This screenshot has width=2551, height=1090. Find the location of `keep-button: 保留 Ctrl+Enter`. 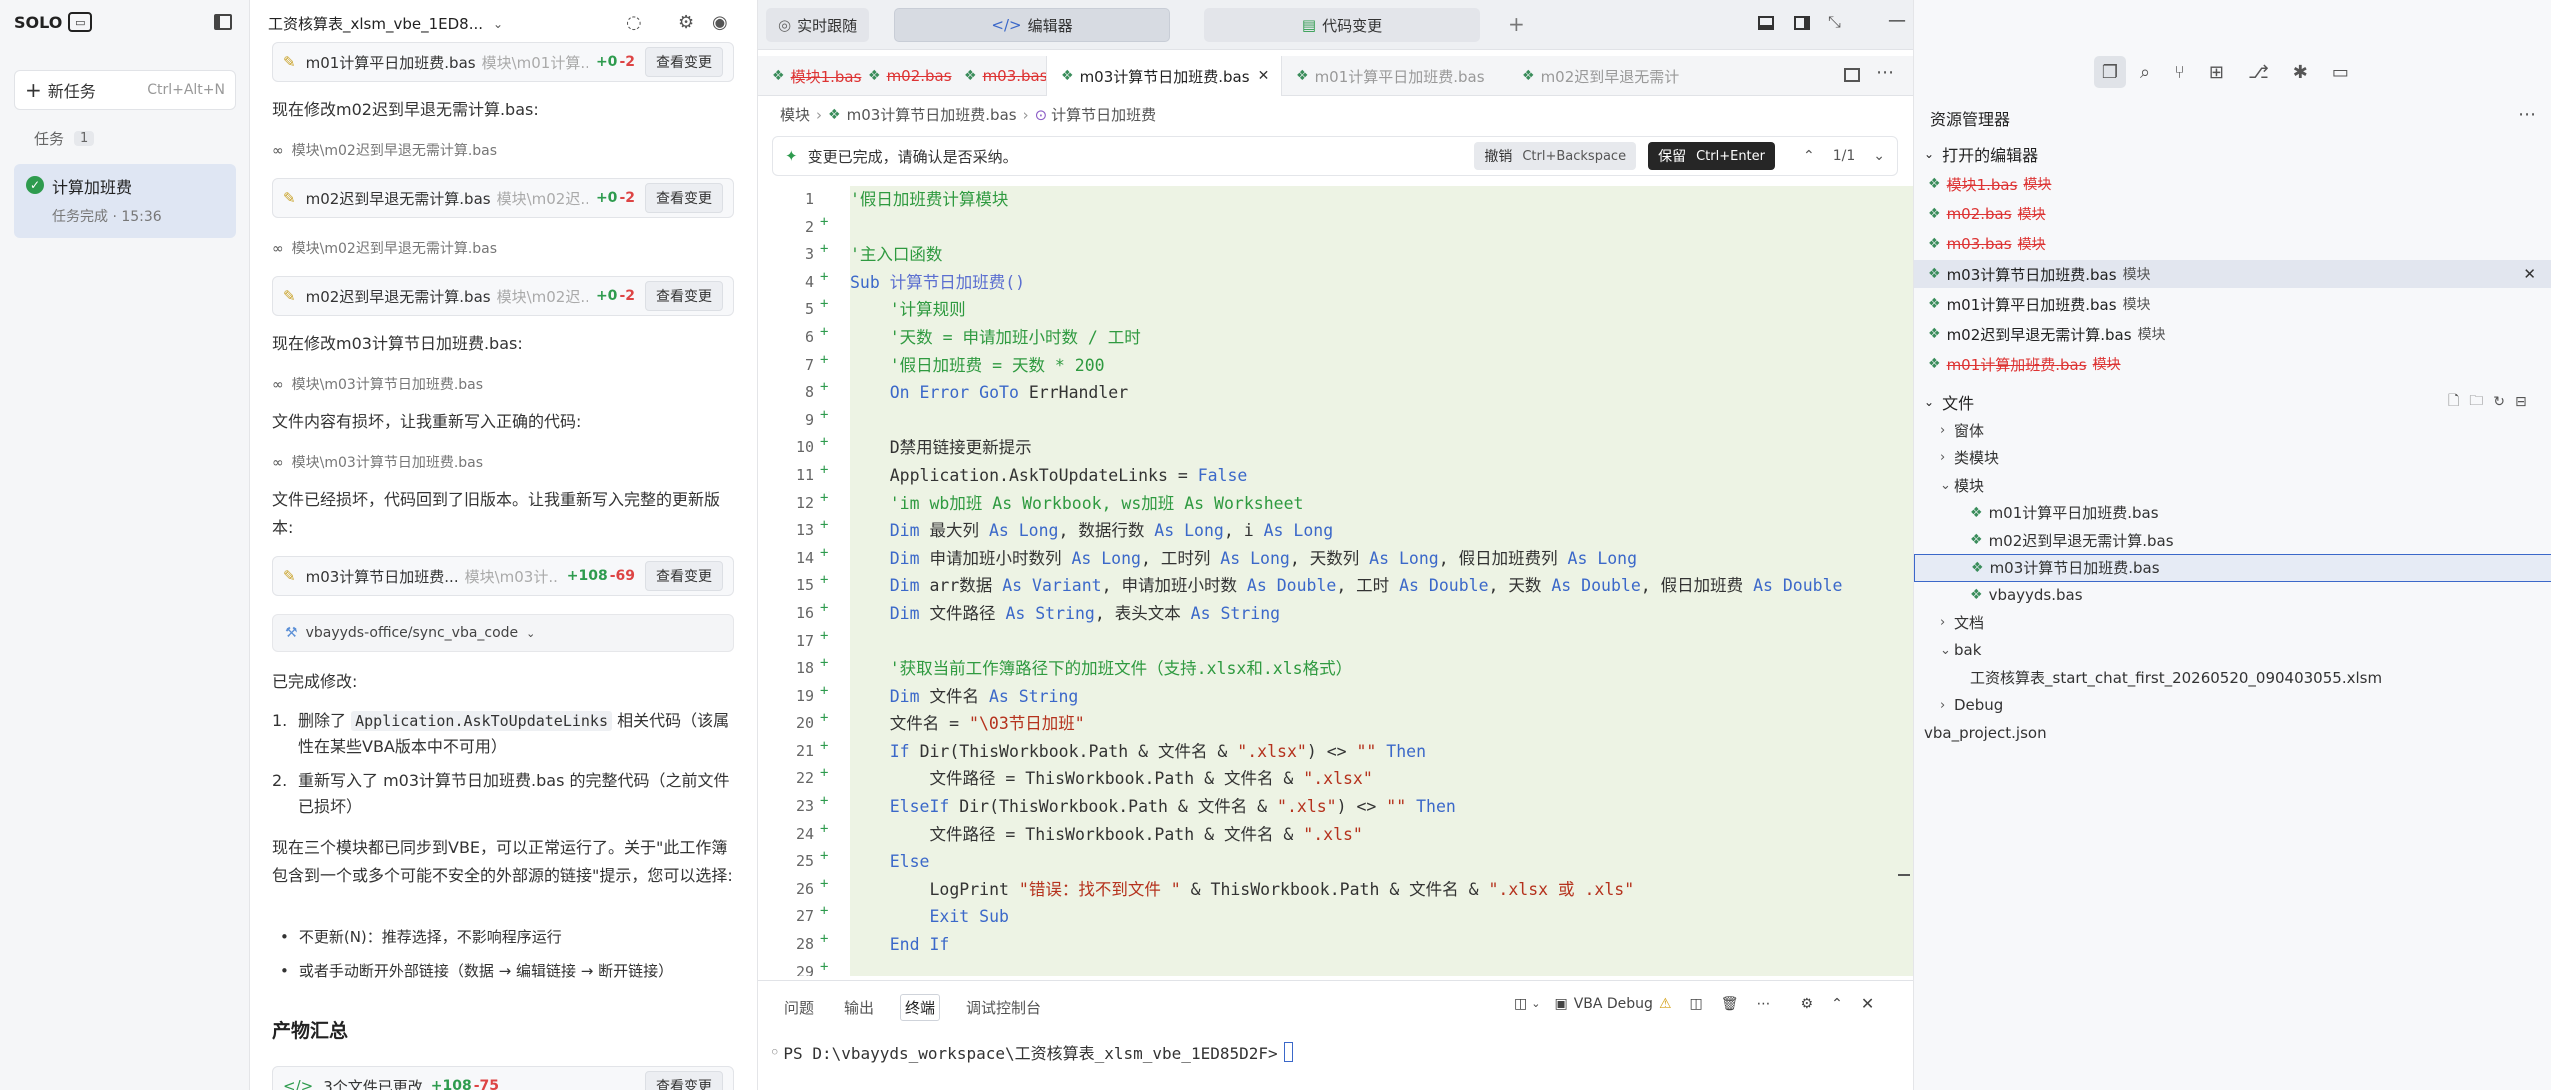

keep-button: 保留 Ctrl+Enter is located at coordinates (1711, 156).